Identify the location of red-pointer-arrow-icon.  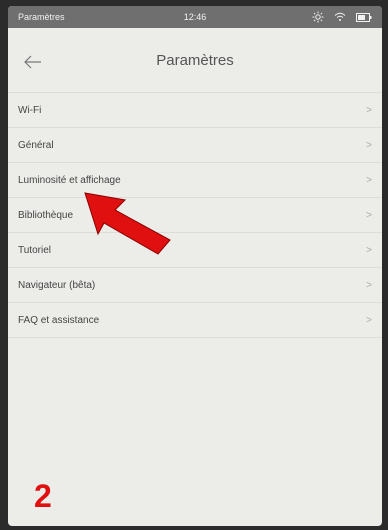
(127, 223).